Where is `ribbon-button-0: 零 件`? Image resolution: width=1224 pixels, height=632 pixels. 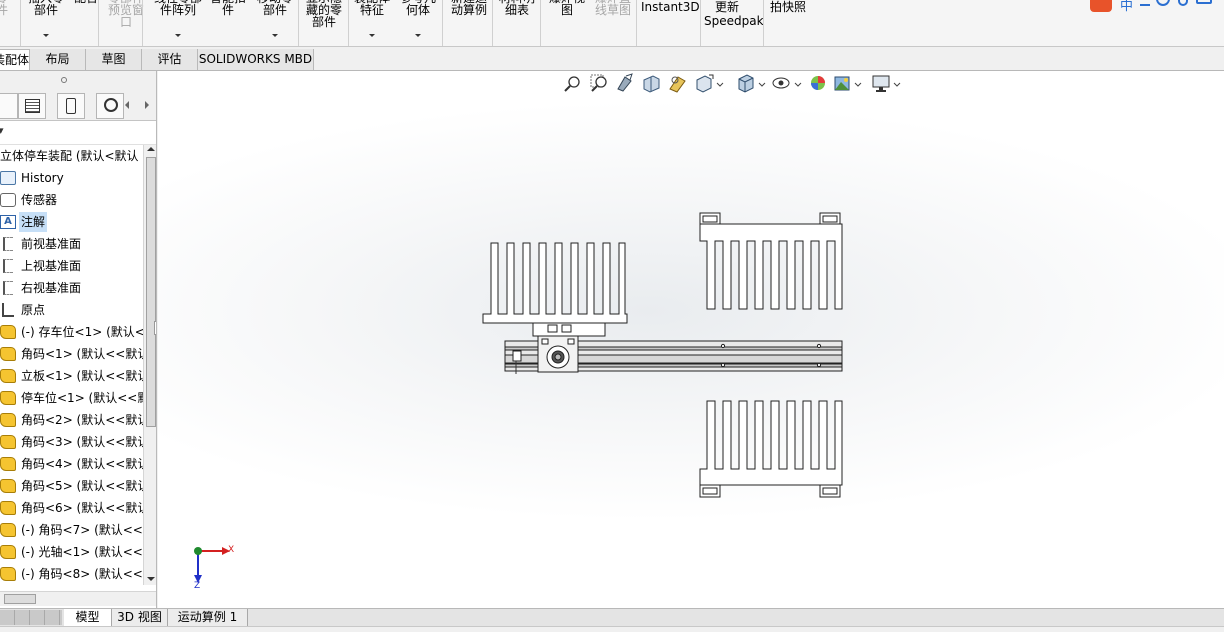 ribbon-button-0: 零 件 is located at coordinates (8, 8).